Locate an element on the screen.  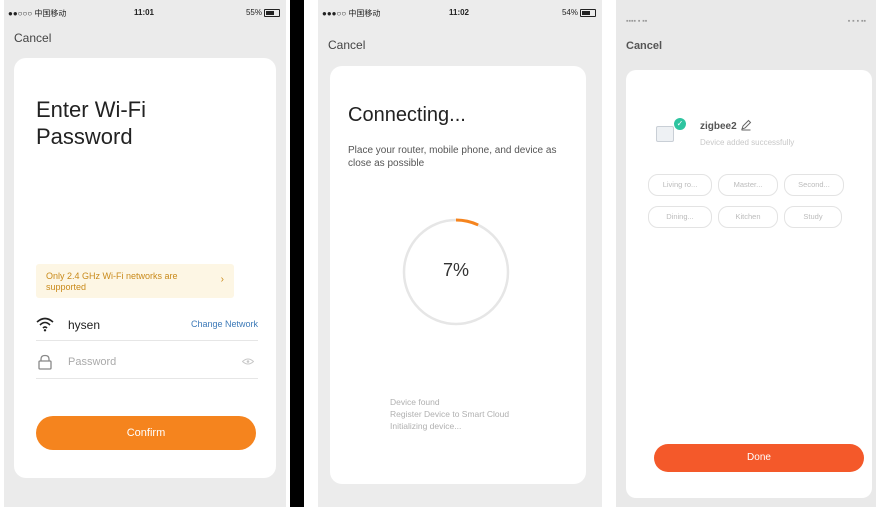
eye-icon is located at coordinates (248, 361).